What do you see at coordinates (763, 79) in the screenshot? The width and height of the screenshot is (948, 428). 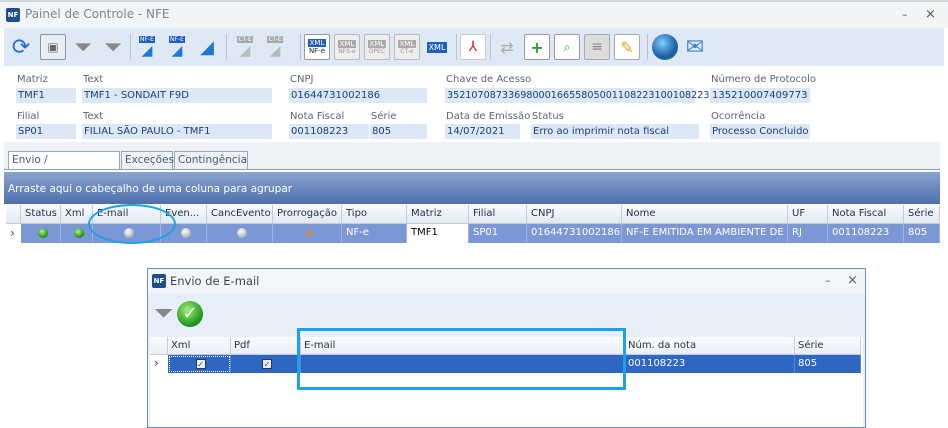 I see `protocolo-label: Número de Protocolo` at bounding box center [763, 79].